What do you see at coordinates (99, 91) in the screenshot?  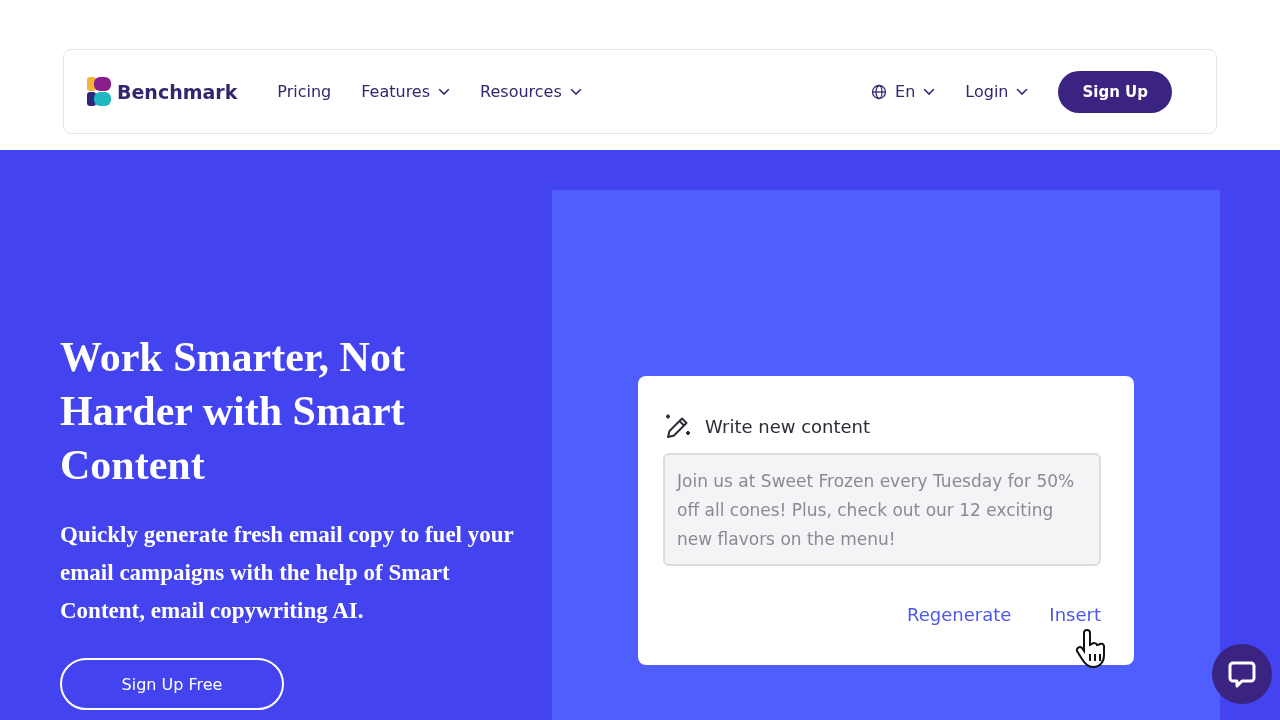 I see `logo-icon` at bounding box center [99, 91].